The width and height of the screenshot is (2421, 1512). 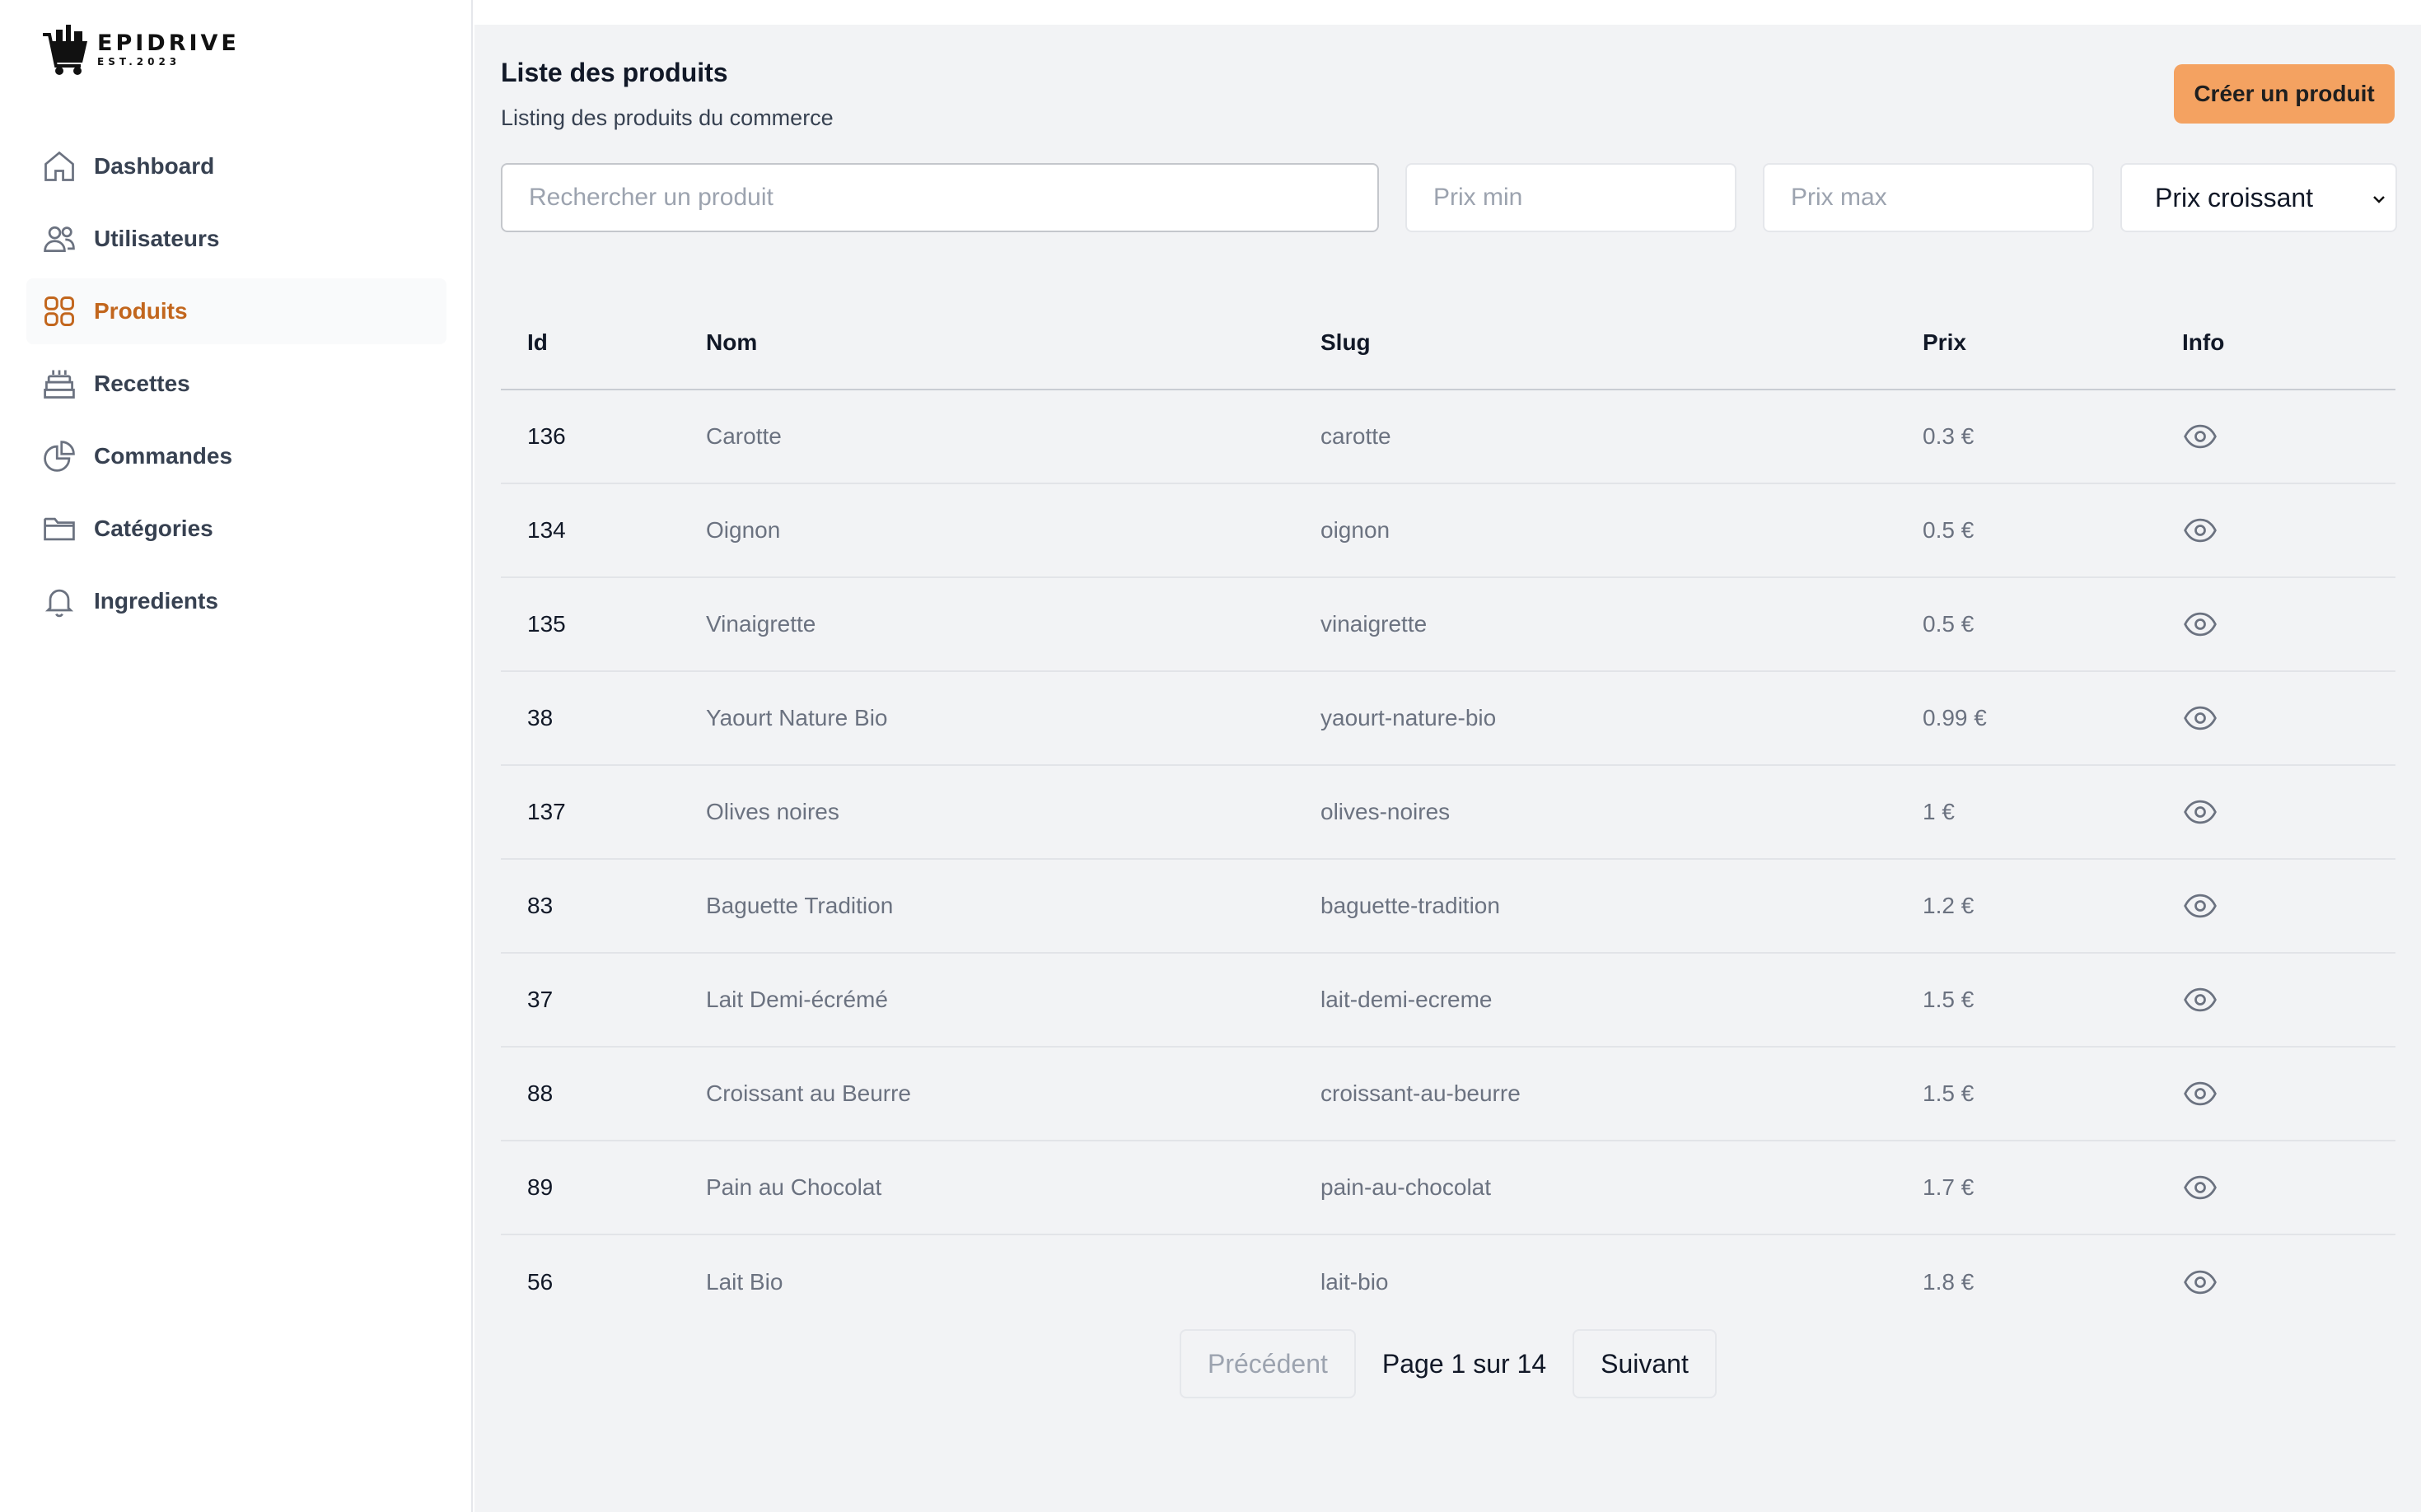 What do you see at coordinates (744, 1282) in the screenshot?
I see `cell-name: Lait Bio` at bounding box center [744, 1282].